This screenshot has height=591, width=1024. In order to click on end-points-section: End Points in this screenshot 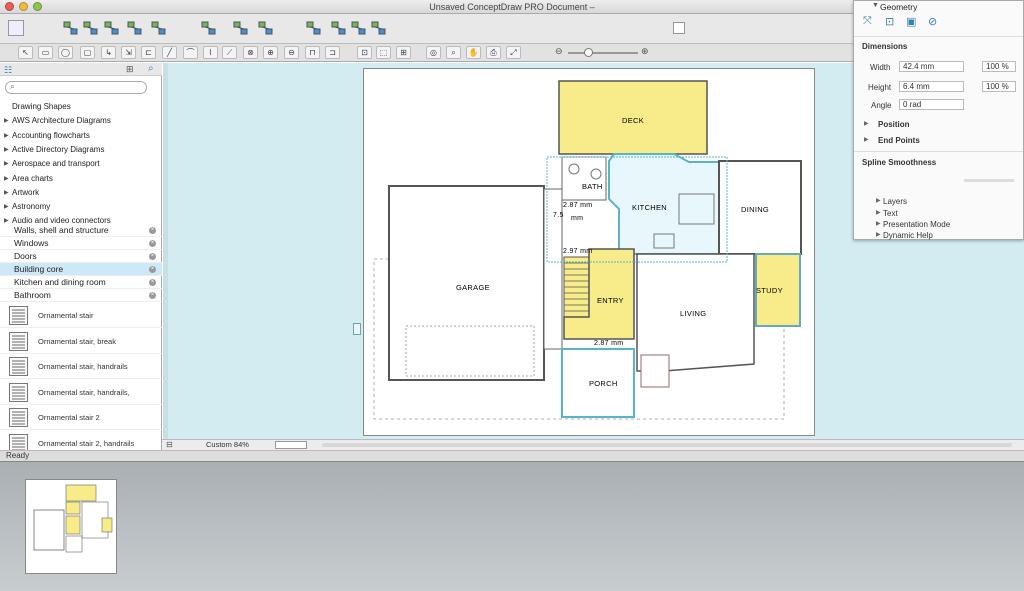, I will do `click(899, 140)`.